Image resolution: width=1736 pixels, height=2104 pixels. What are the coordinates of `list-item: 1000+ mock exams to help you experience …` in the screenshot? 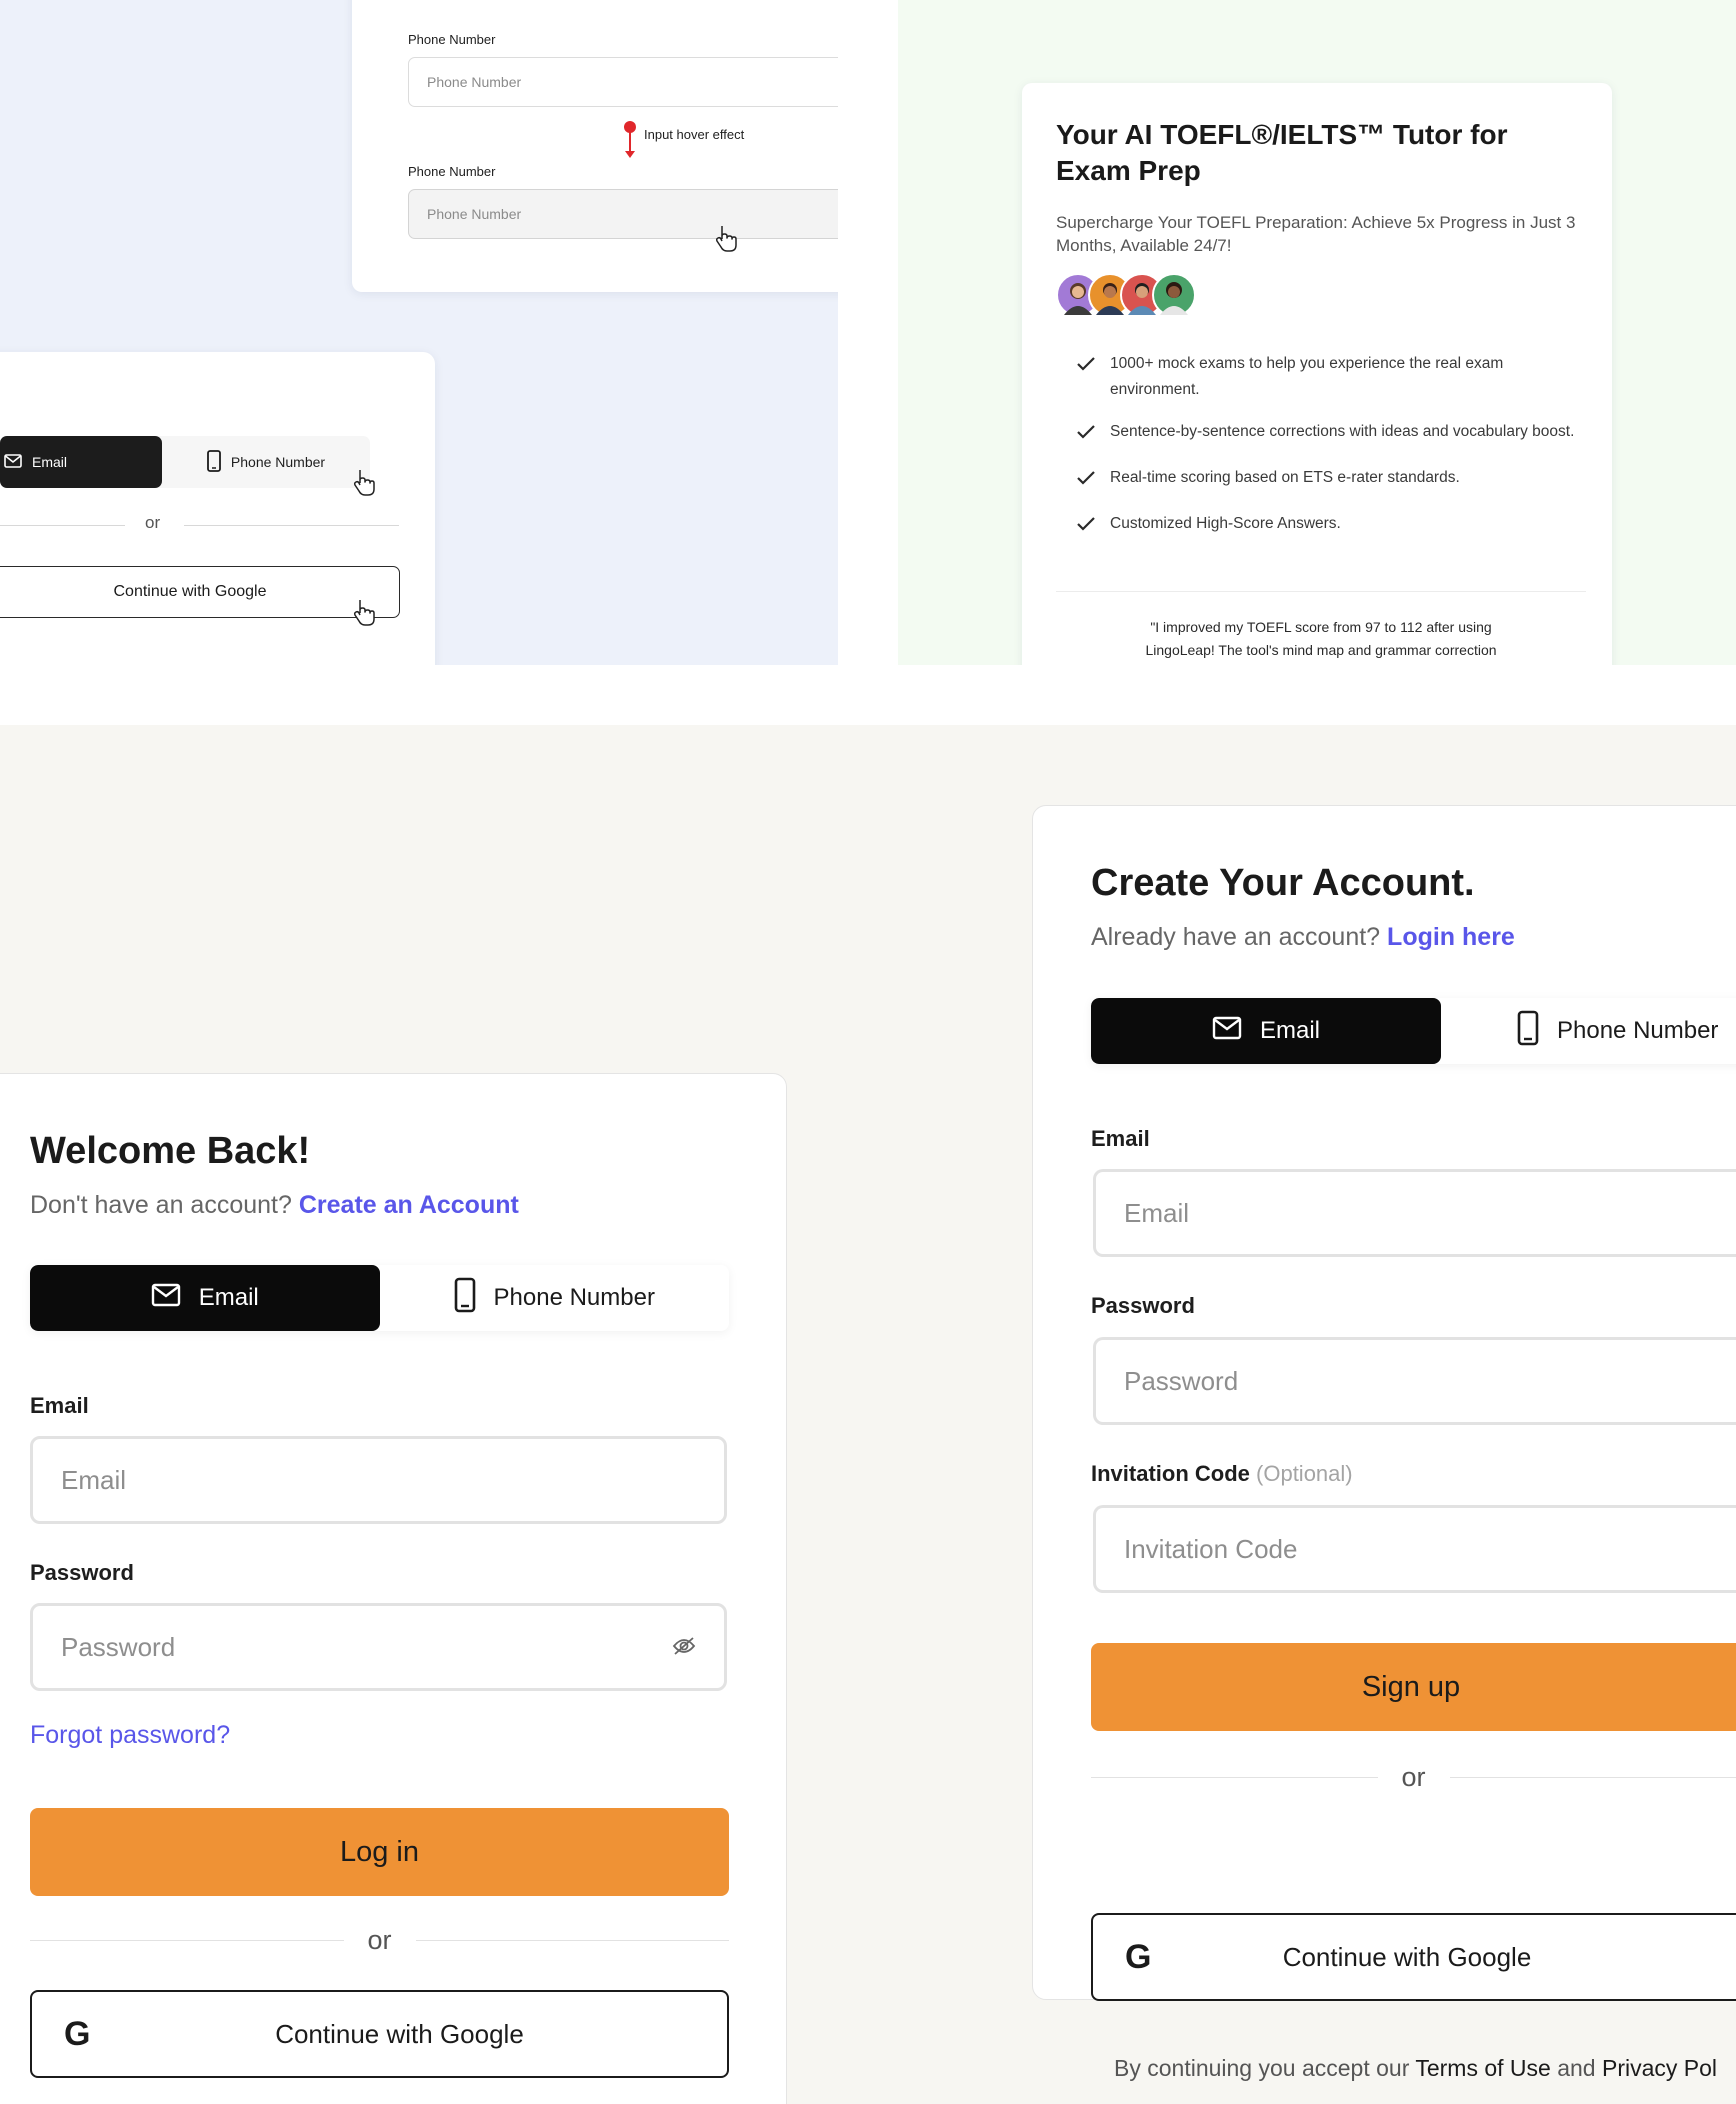 It's located at (1331, 377).